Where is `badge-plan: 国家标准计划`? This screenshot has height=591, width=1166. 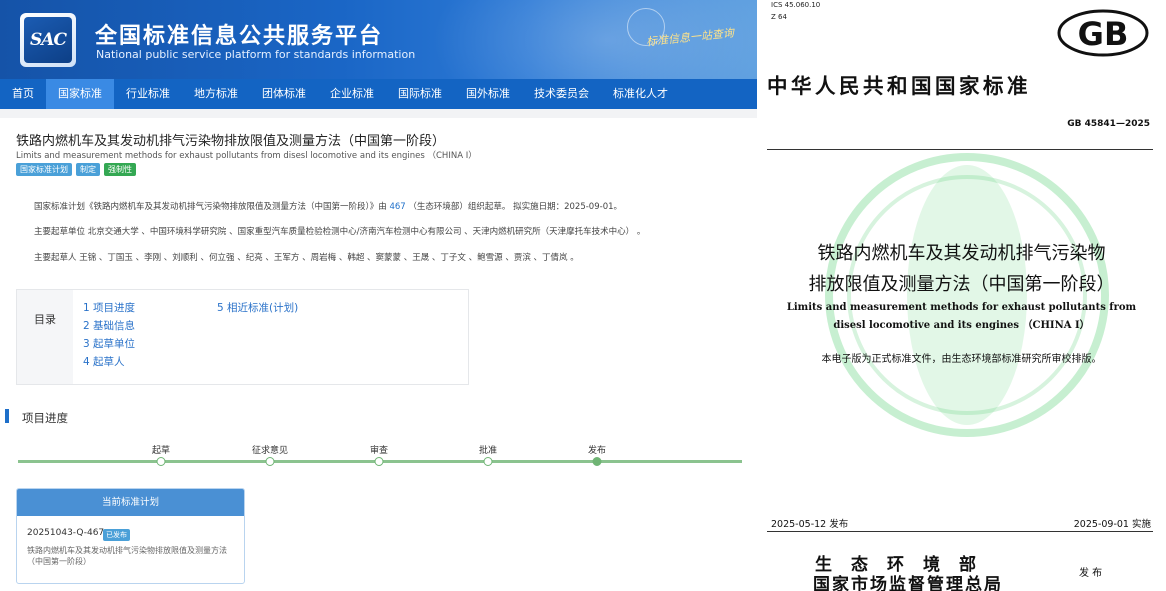 badge-plan: 国家标准计划 is located at coordinates (44, 169).